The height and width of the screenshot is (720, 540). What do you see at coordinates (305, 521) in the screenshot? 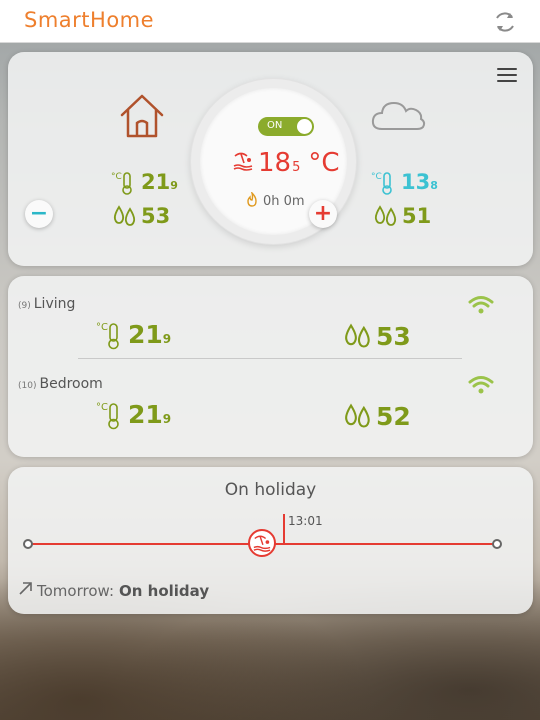
I see `current-time-label: 13:01` at bounding box center [305, 521].